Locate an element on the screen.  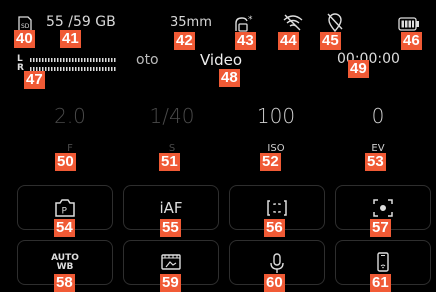
annotation-badge: 48 is located at coordinates (229, 78).